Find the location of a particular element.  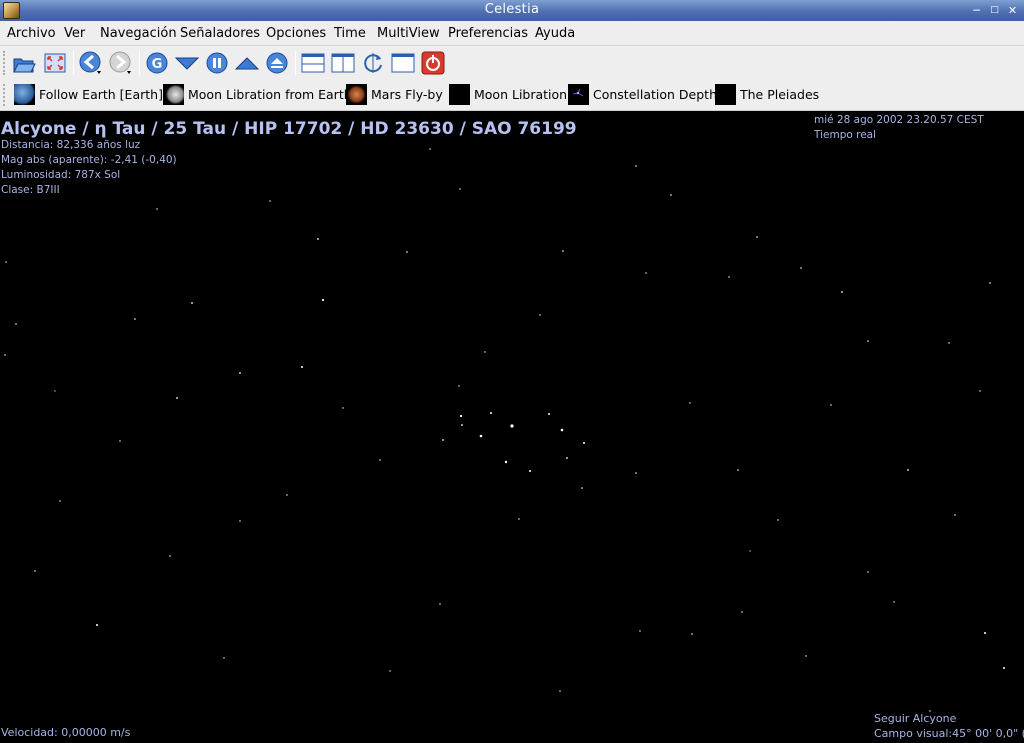

split-horizontal-icon is located at coordinates (313, 63).